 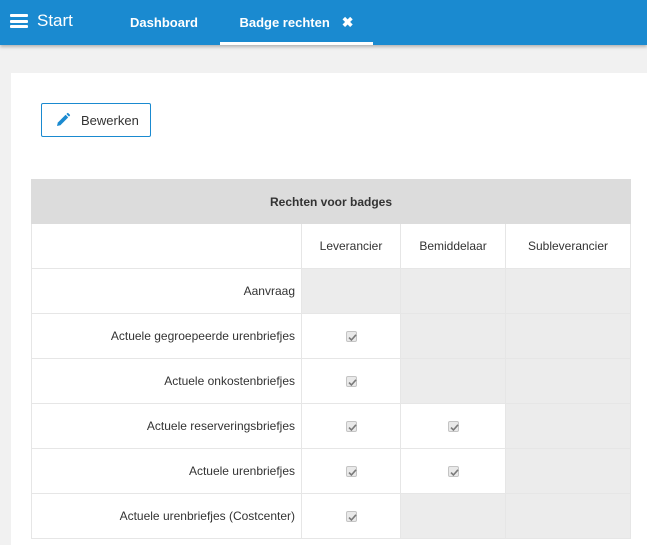 What do you see at coordinates (166, 381) in the screenshot?
I see `row-label: Actuele onkostenbriefjes` at bounding box center [166, 381].